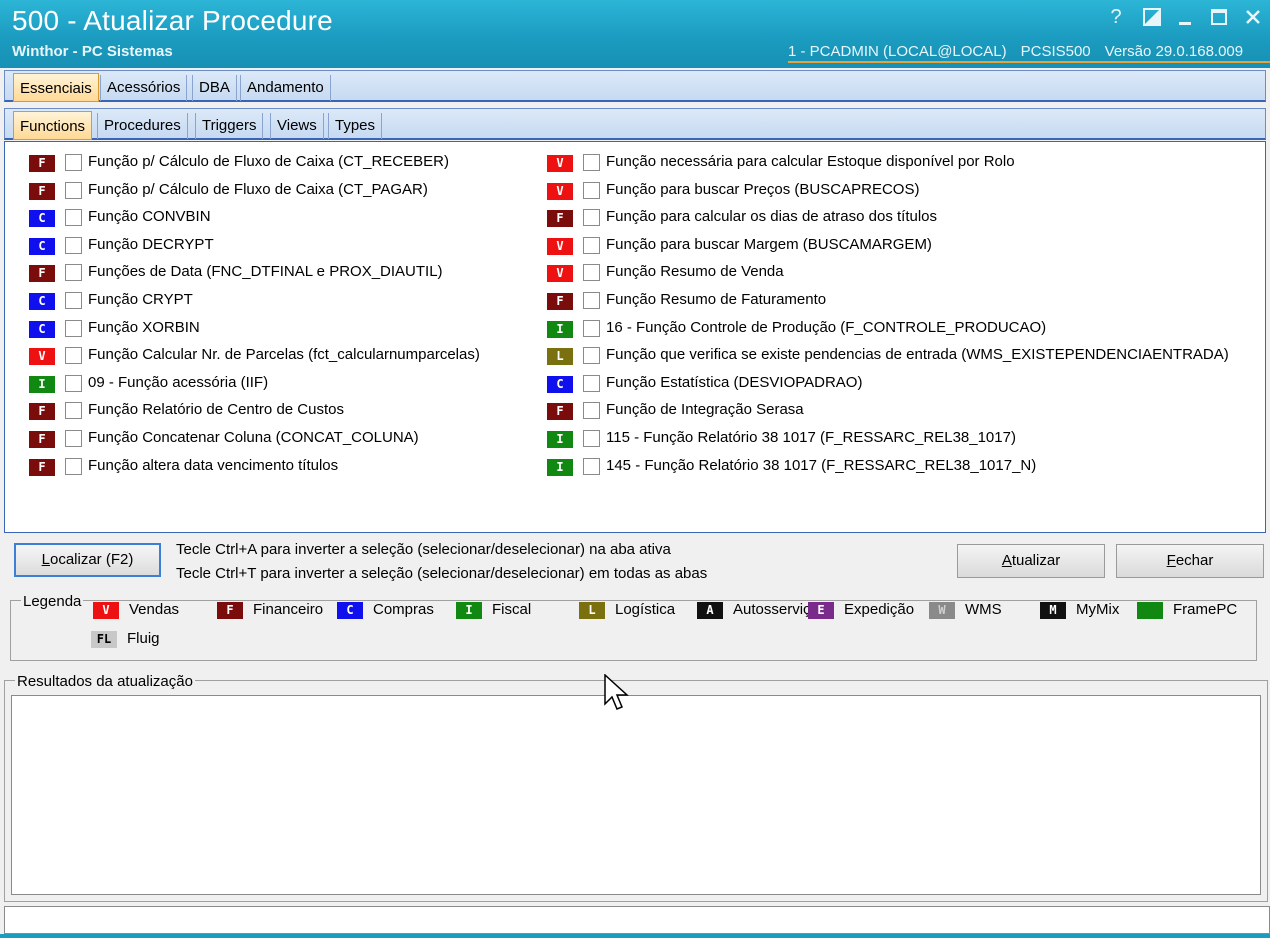 This screenshot has height=938, width=1270. I want to click on tab-dba: DBA, so click(214, 88).